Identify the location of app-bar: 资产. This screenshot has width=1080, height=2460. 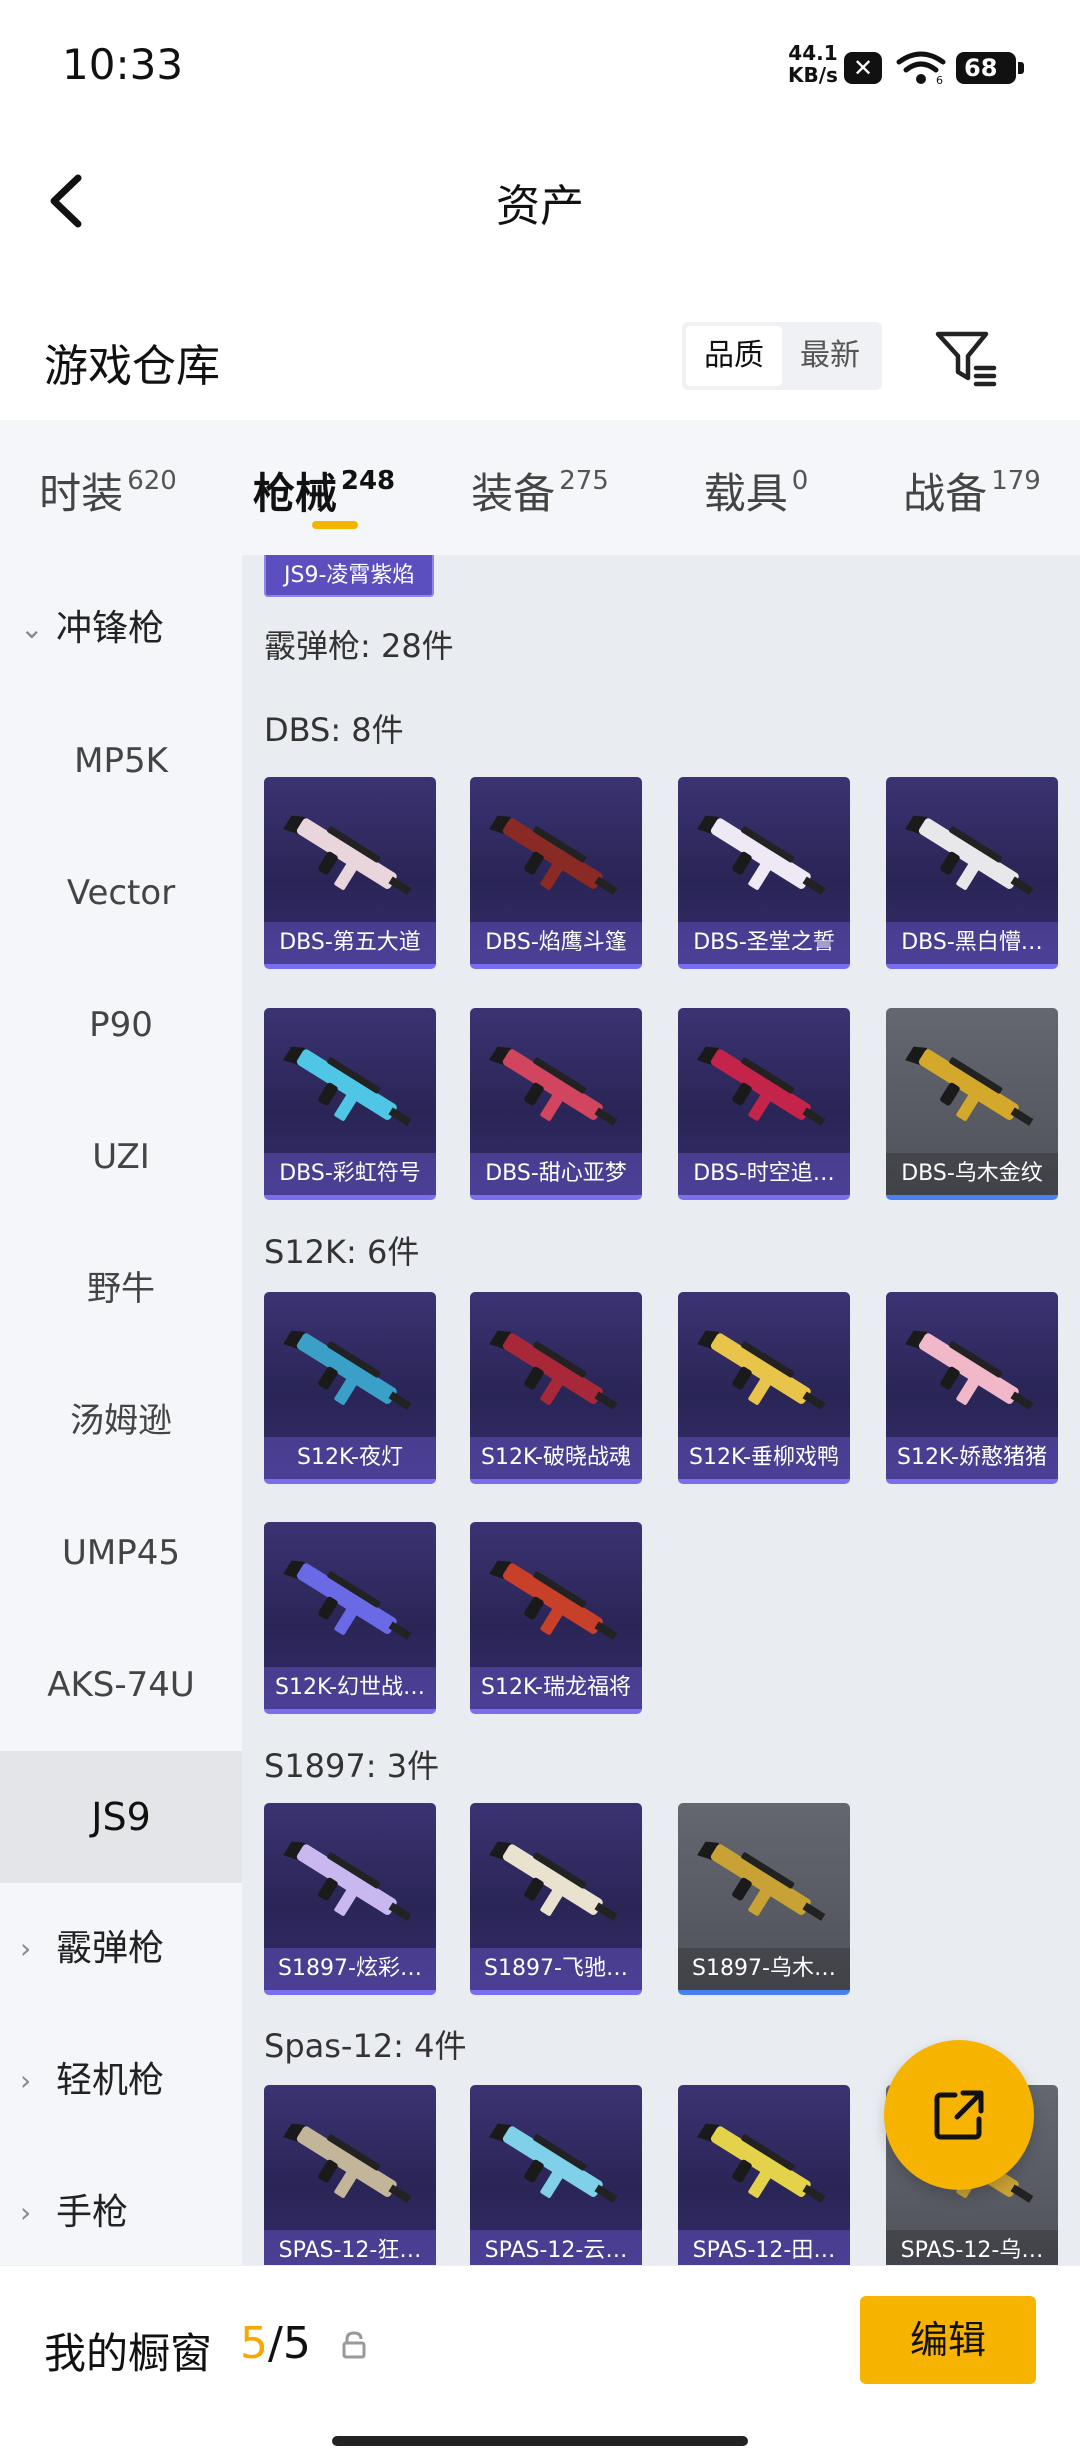
(540, 200).